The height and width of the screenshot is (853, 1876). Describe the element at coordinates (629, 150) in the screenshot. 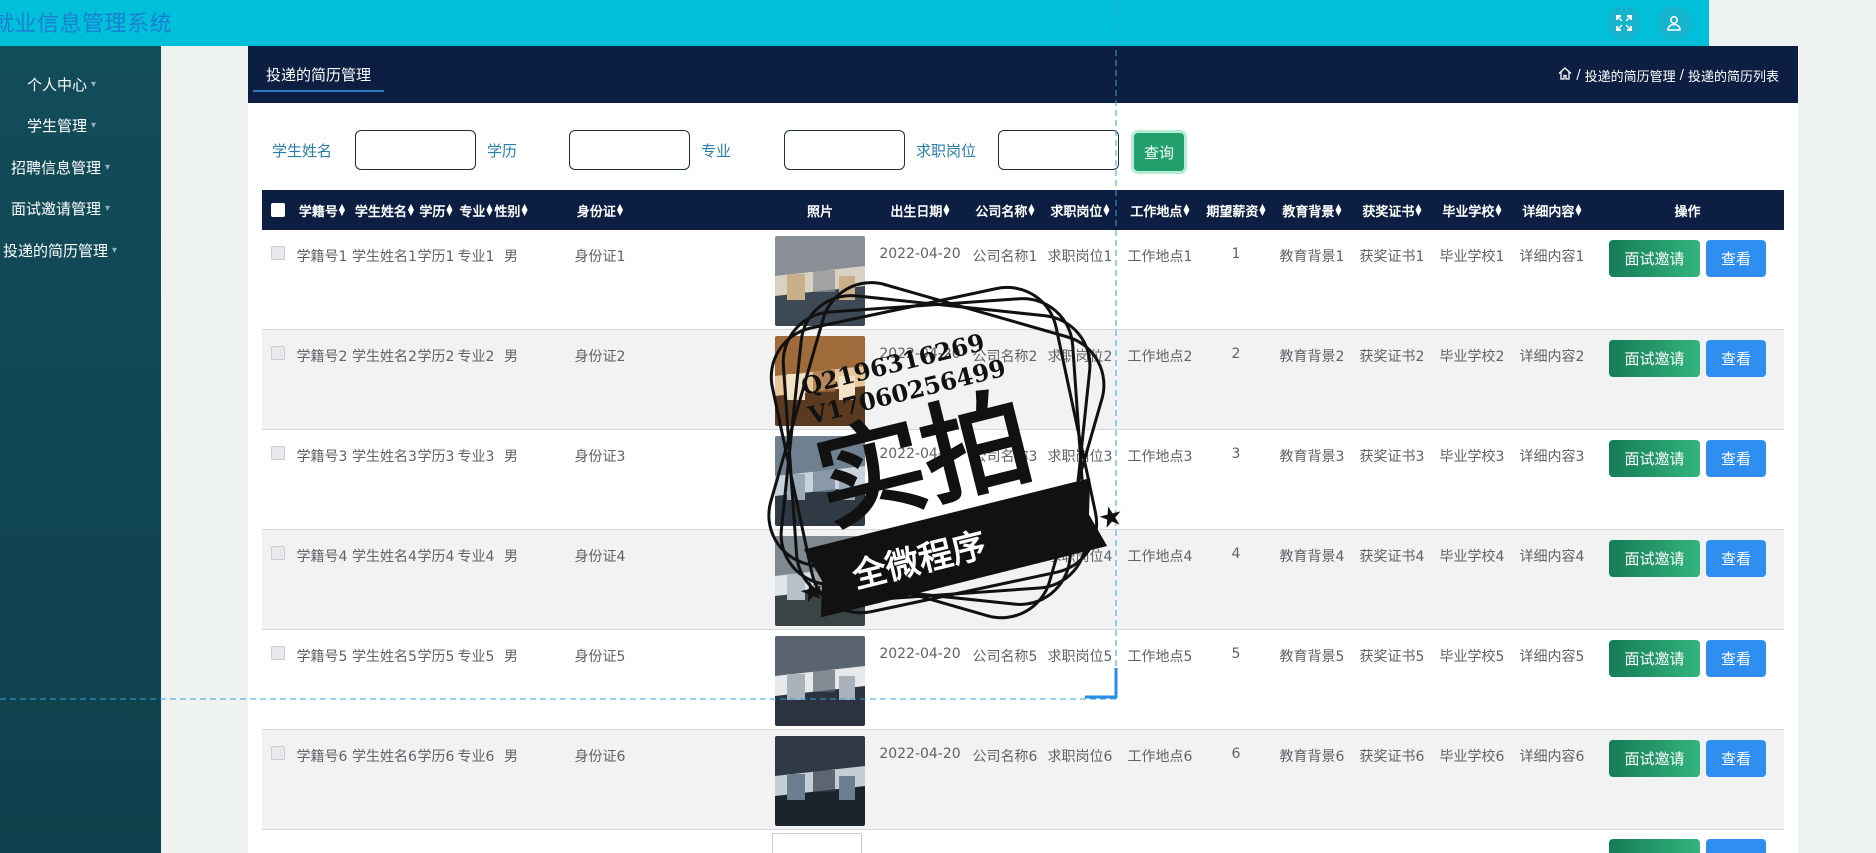

I see `education-input` at that location.